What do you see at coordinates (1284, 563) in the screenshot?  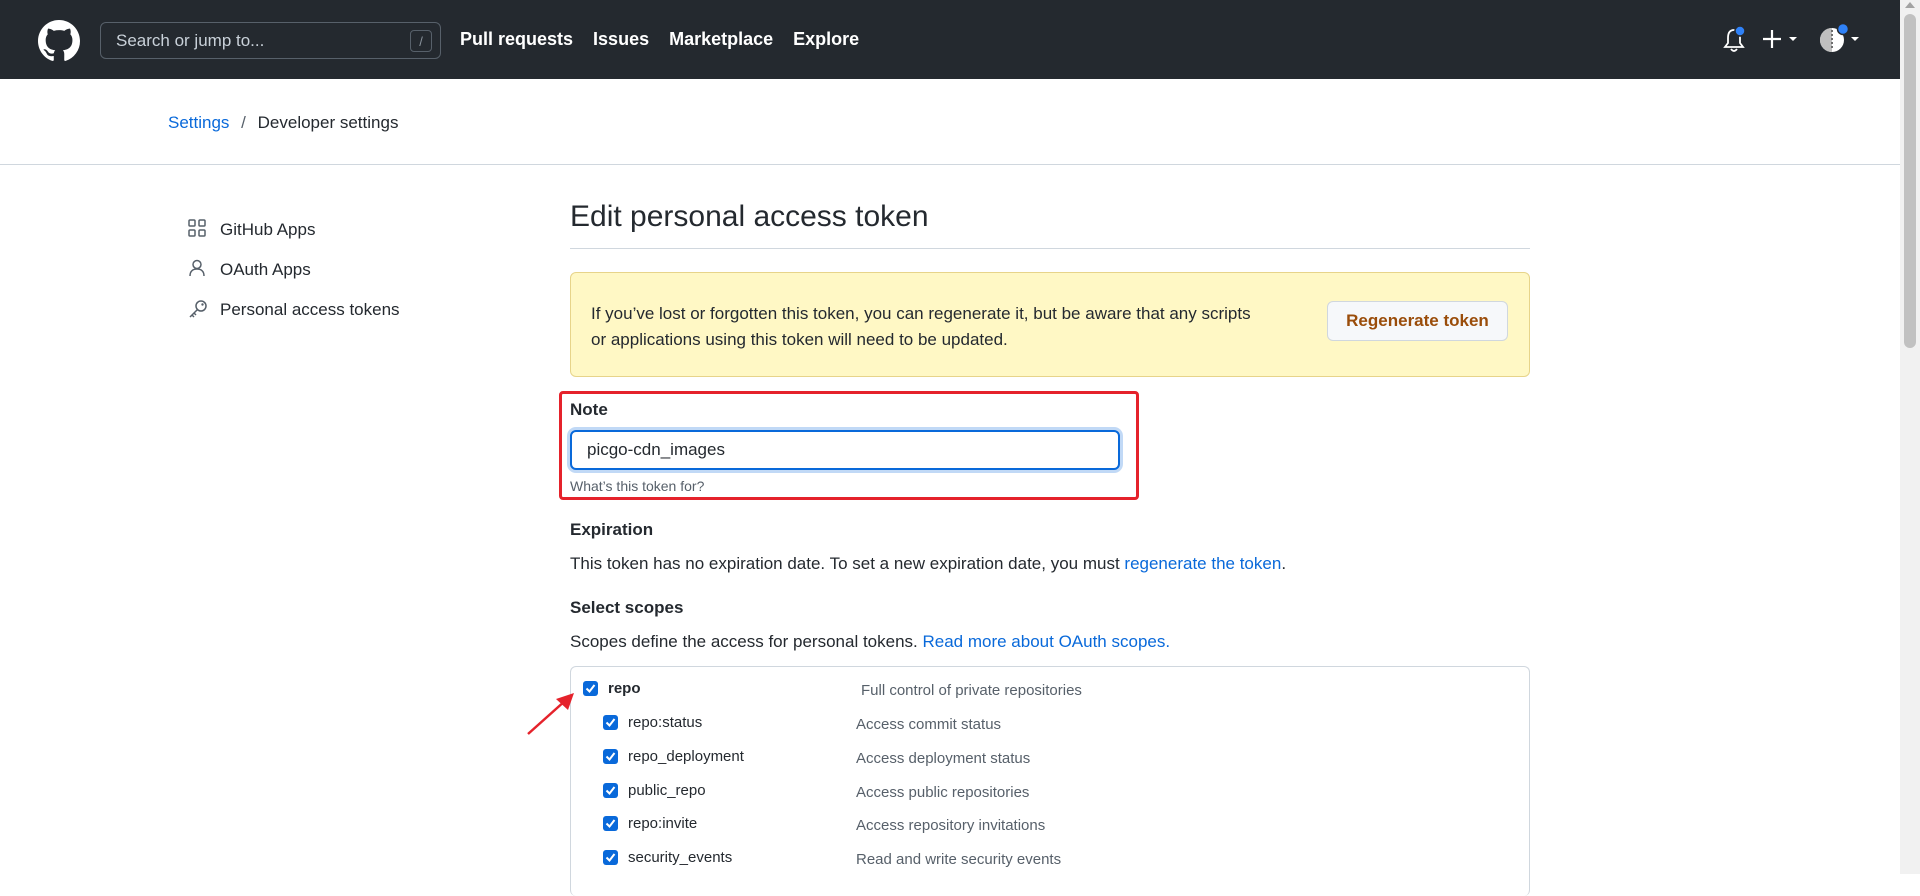 I see `expiration-text-end: .` at bounding box center [1284, 563].